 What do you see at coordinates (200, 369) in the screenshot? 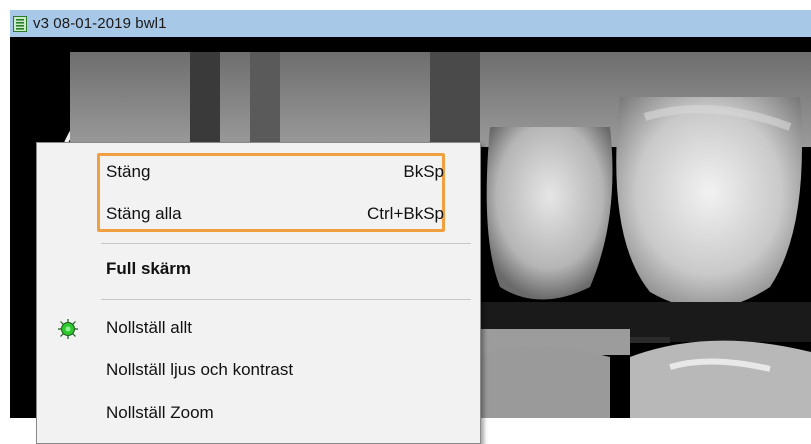
I see `menu-item-label: Nollställ ljus och kontrast` at bounding box center [200, 369].